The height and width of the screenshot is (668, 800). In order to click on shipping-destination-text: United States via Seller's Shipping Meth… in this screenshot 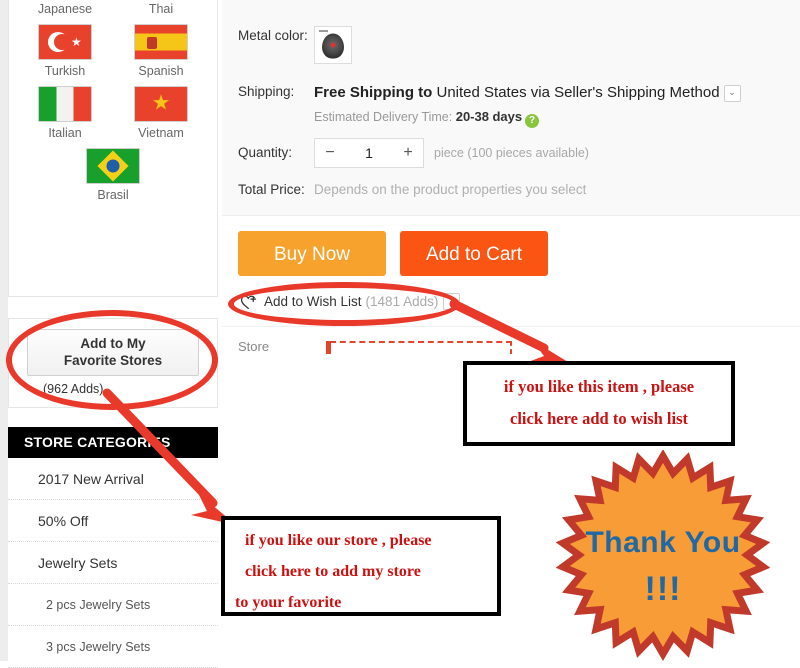, I will do `click(576, 92)`.